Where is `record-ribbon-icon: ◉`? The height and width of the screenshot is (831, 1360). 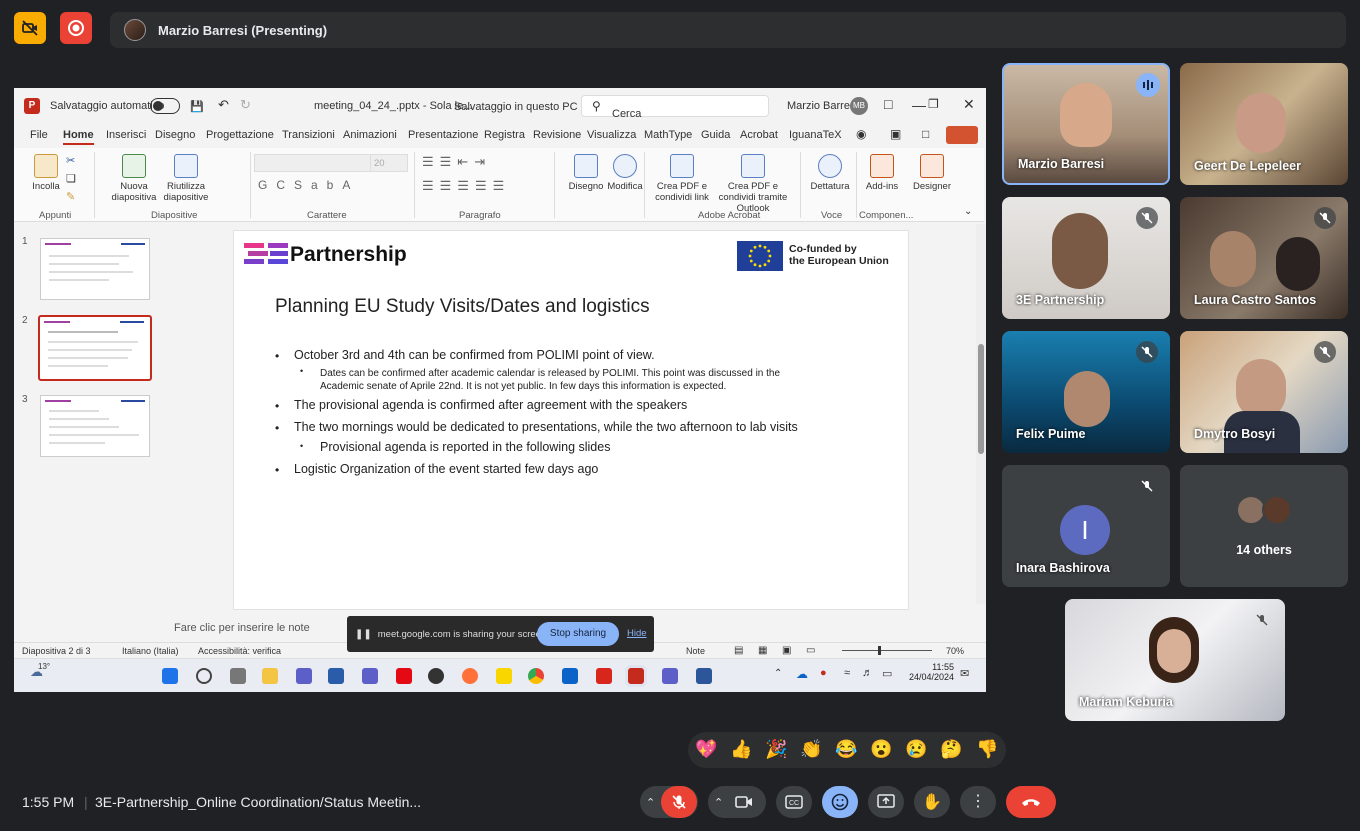 record-ribbon-icon: ◉ is located at coordinates (861, 134).